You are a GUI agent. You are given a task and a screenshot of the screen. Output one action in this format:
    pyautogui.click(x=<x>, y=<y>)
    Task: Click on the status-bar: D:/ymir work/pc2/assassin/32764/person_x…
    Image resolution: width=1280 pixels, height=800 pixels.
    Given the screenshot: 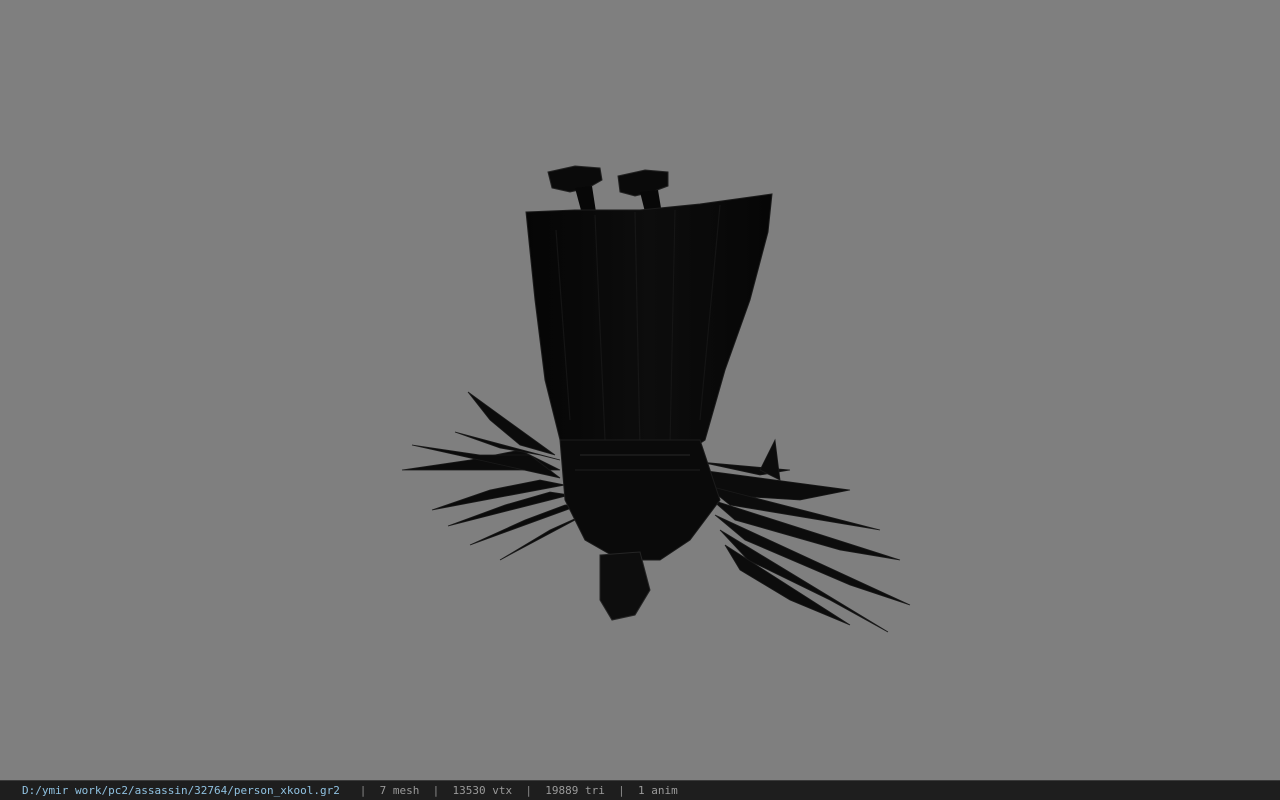 What is the action you would take?
    pyautogui.click(x=640, y=790)
    